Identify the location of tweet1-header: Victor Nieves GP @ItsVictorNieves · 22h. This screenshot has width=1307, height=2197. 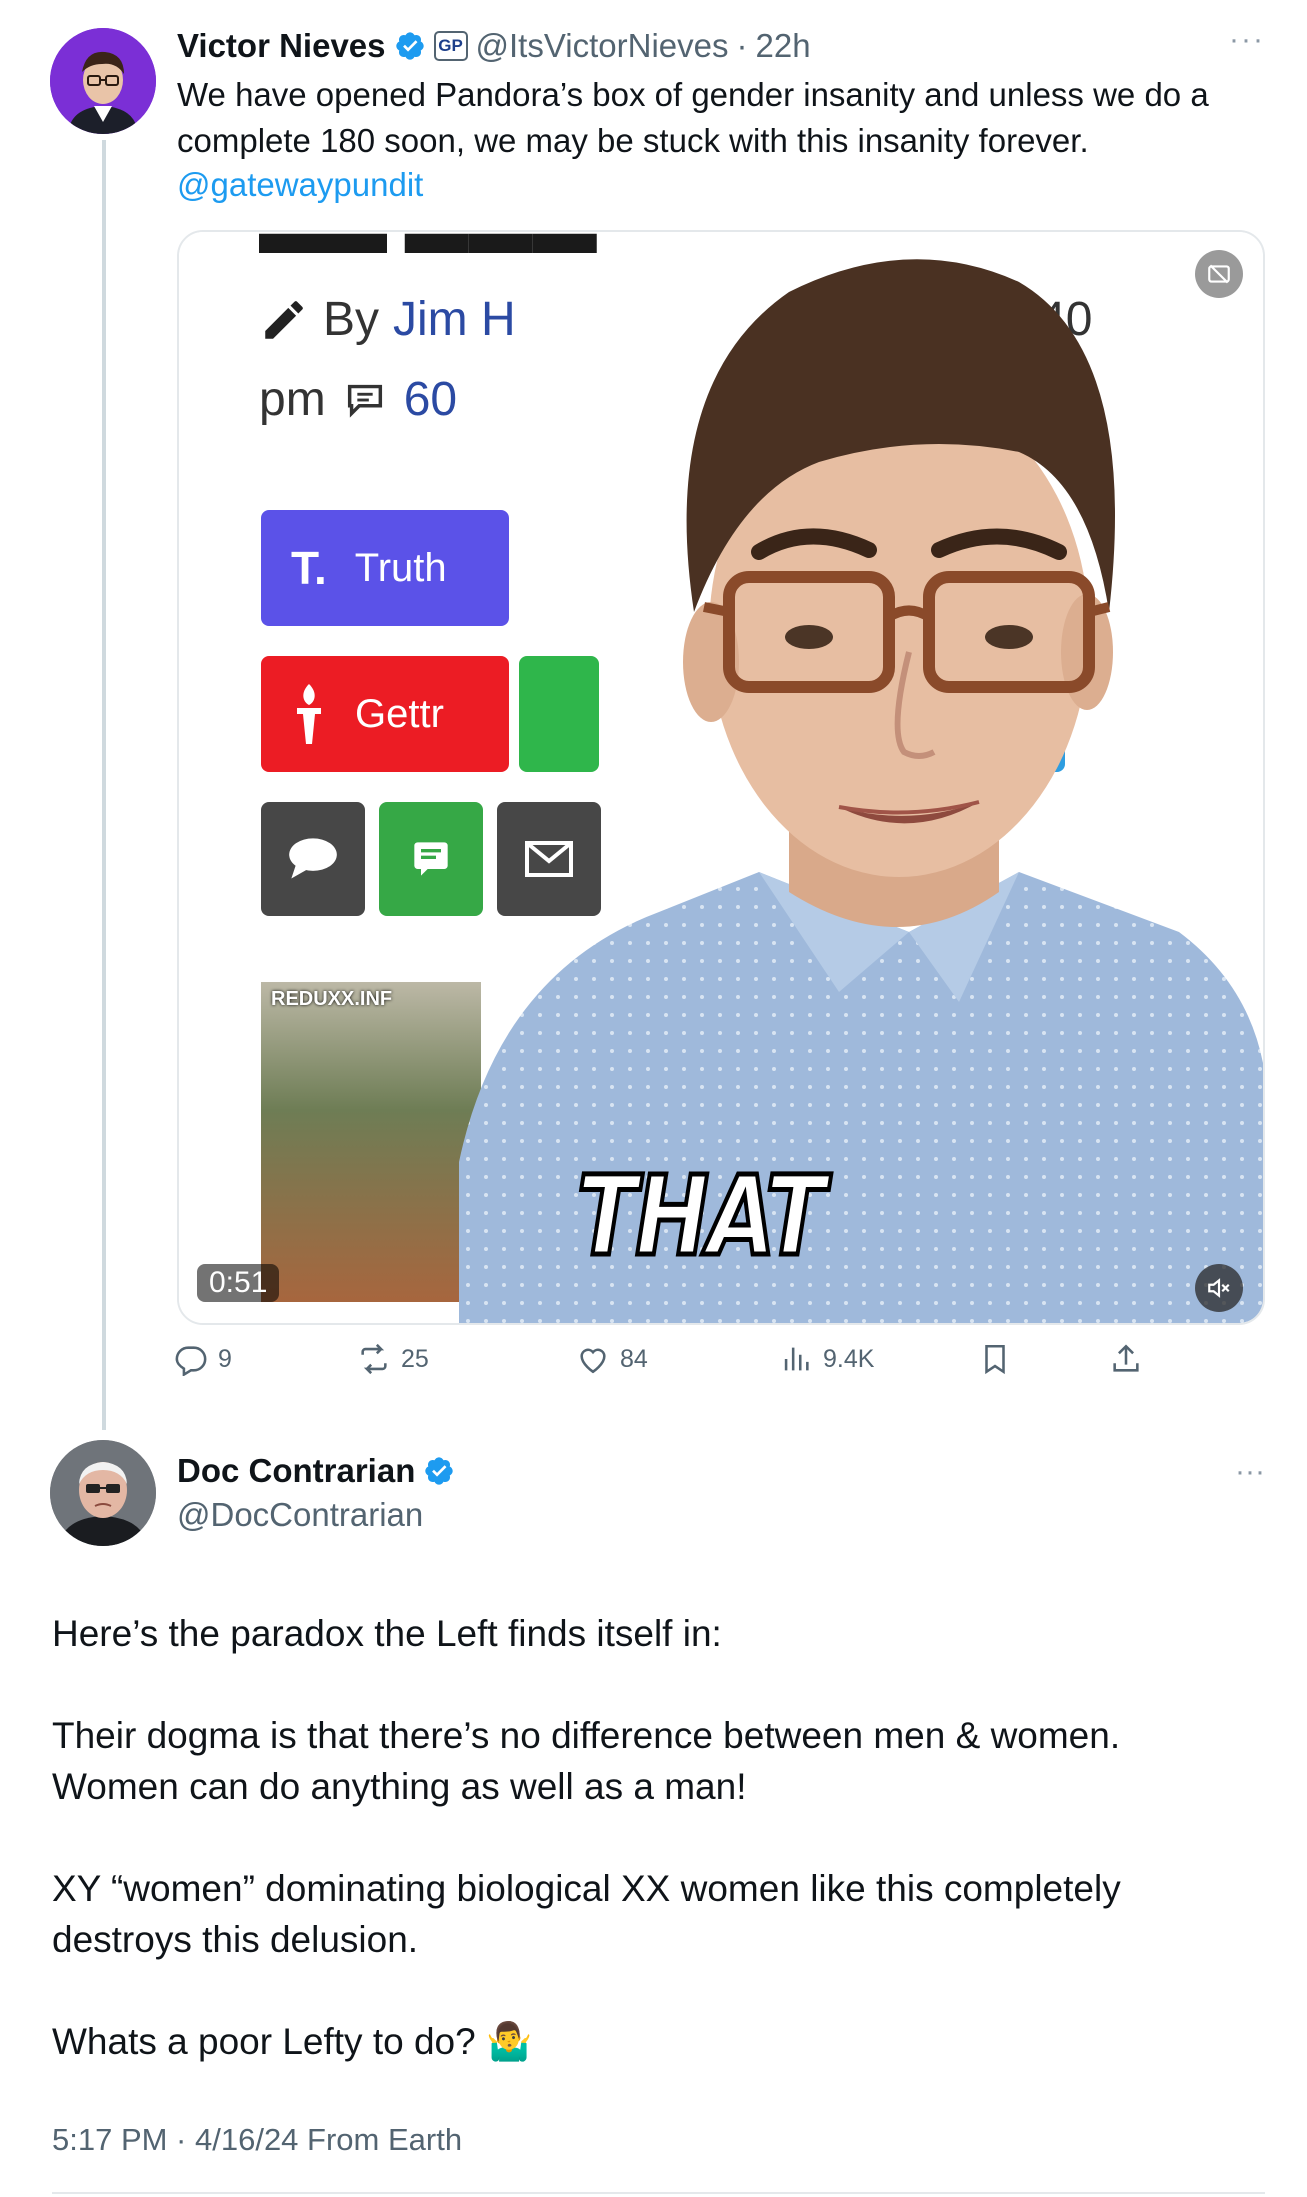
(494, 46).